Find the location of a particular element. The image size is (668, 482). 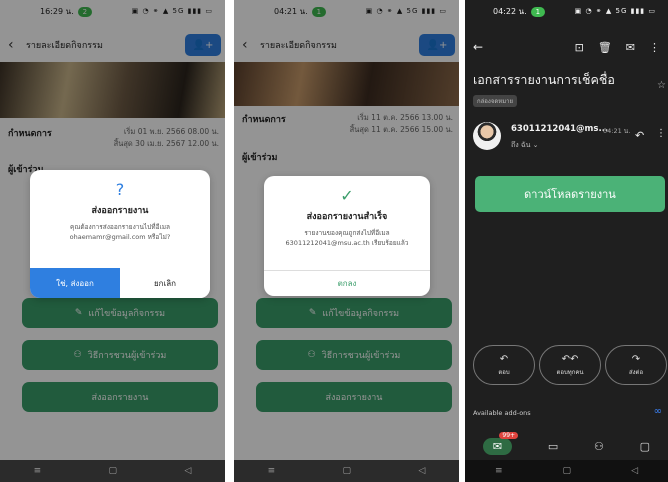

reply-button: ↶ ตอบ is located at coordinates (504, 365).